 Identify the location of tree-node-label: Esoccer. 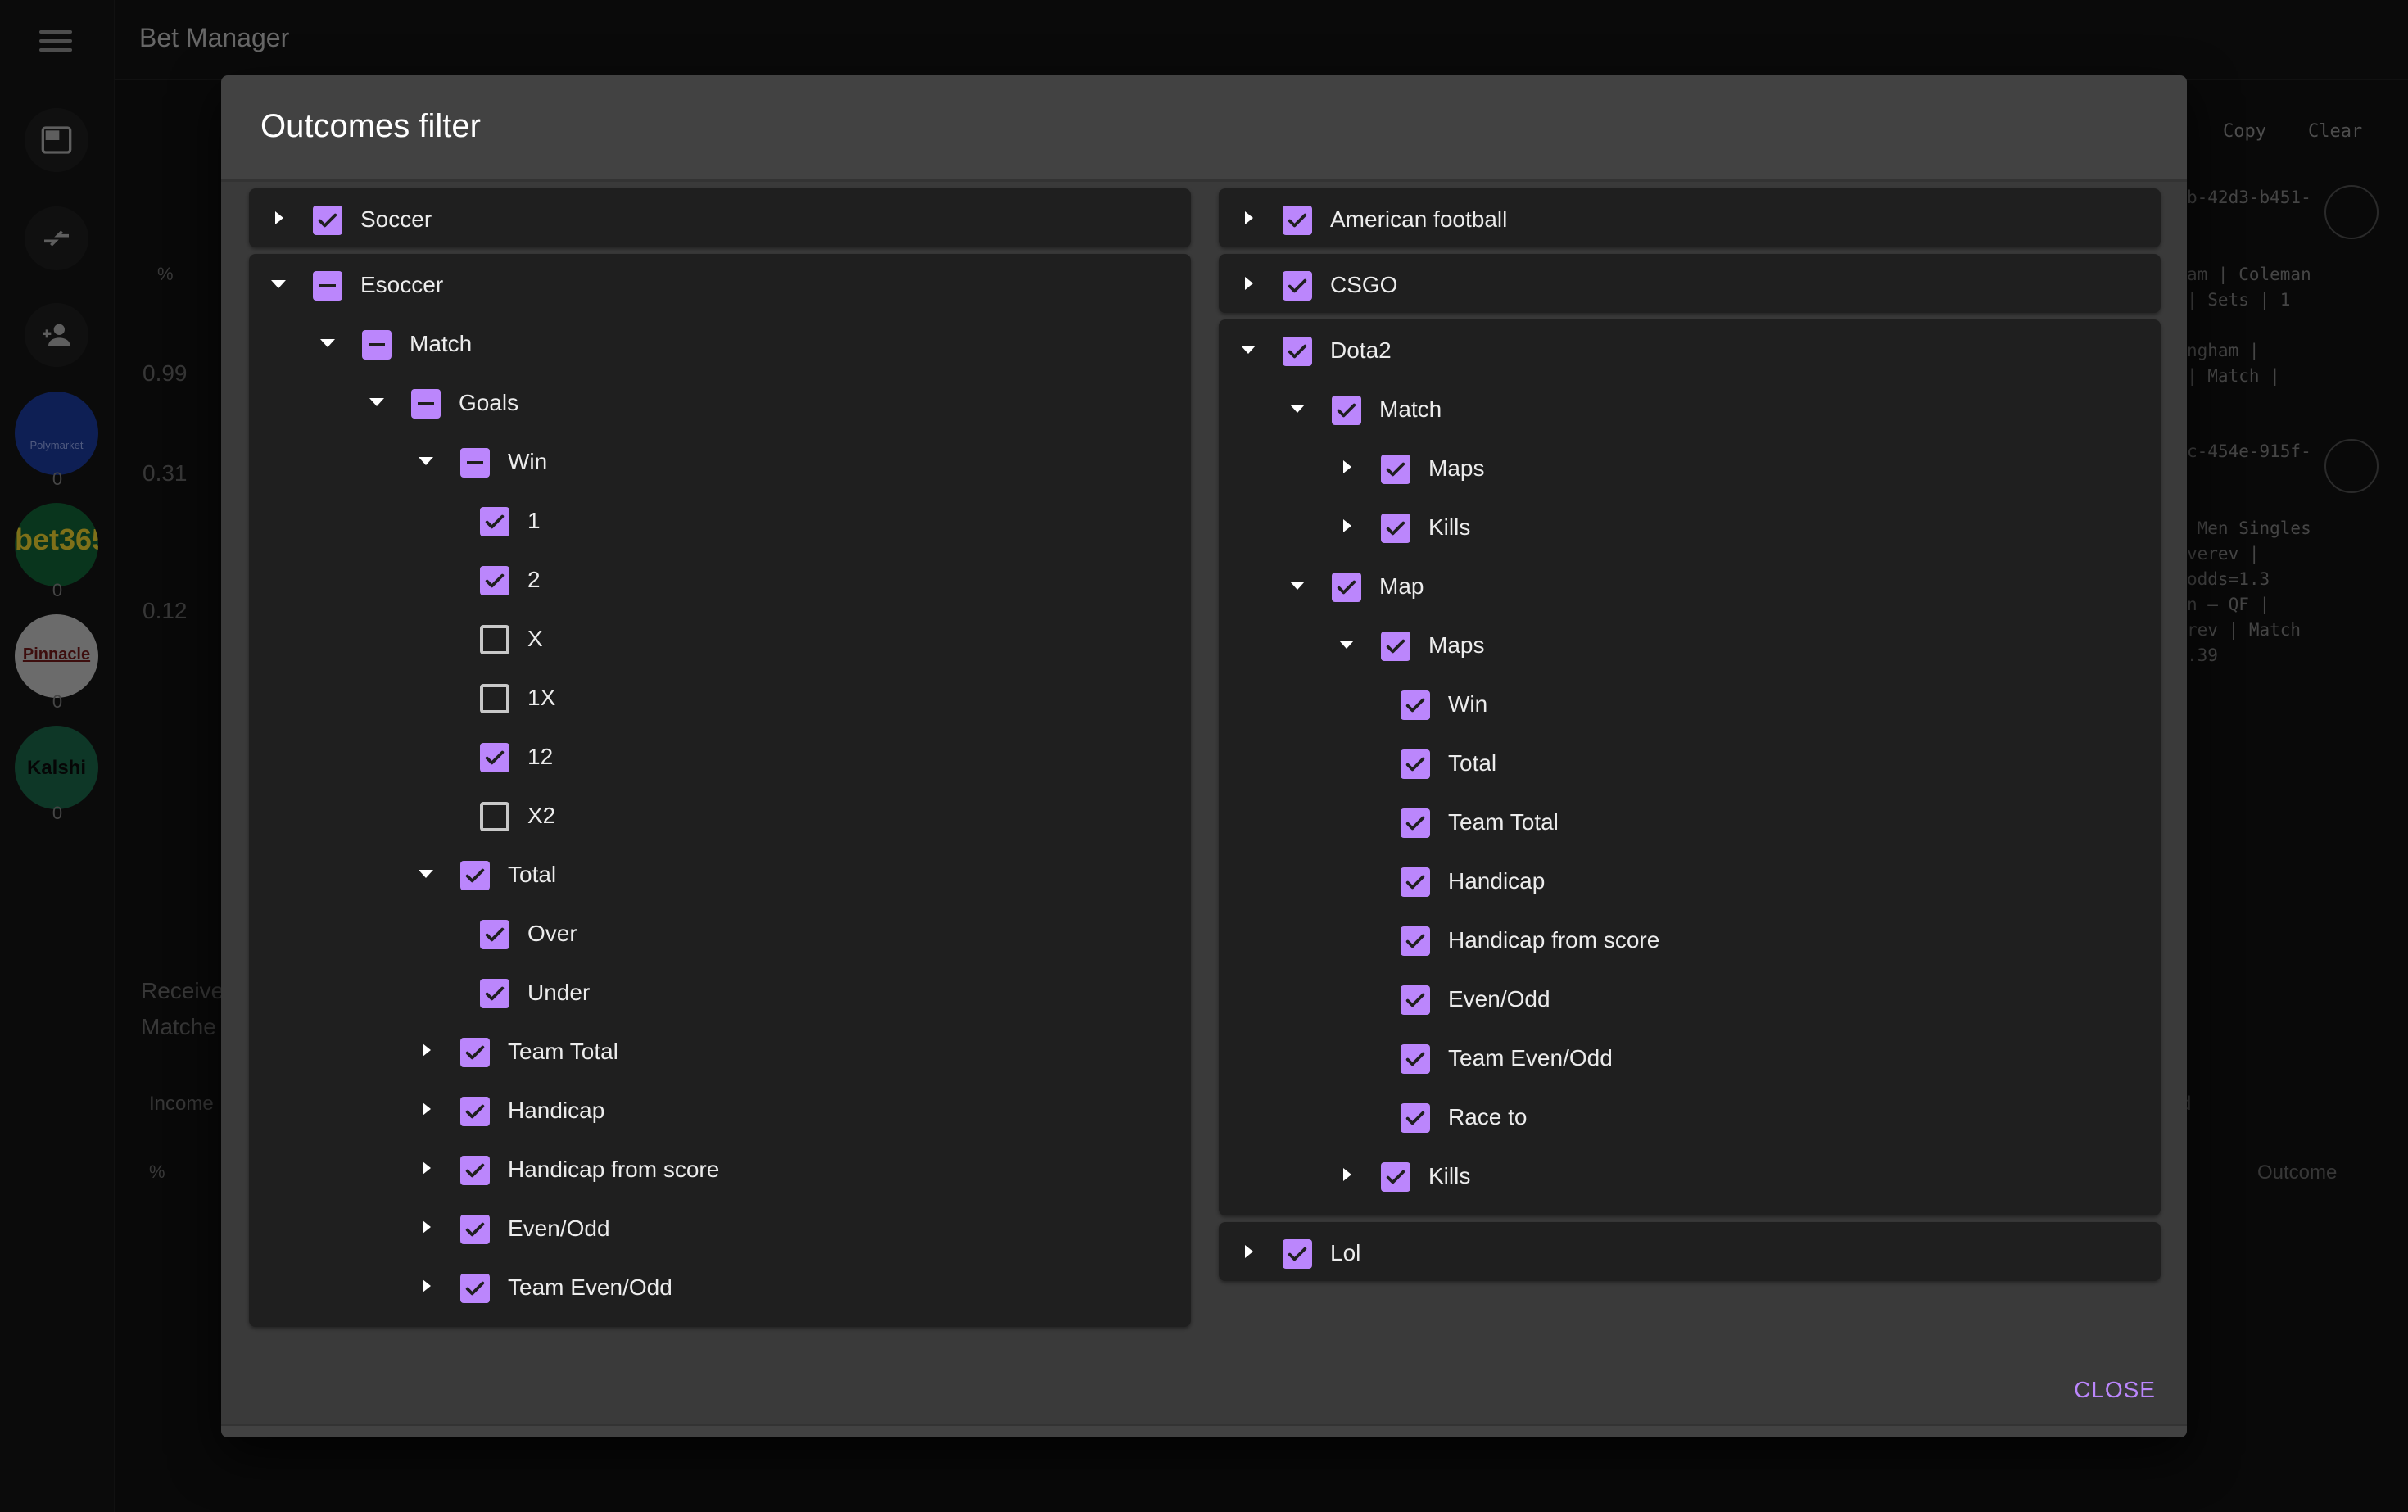
(402, 285).